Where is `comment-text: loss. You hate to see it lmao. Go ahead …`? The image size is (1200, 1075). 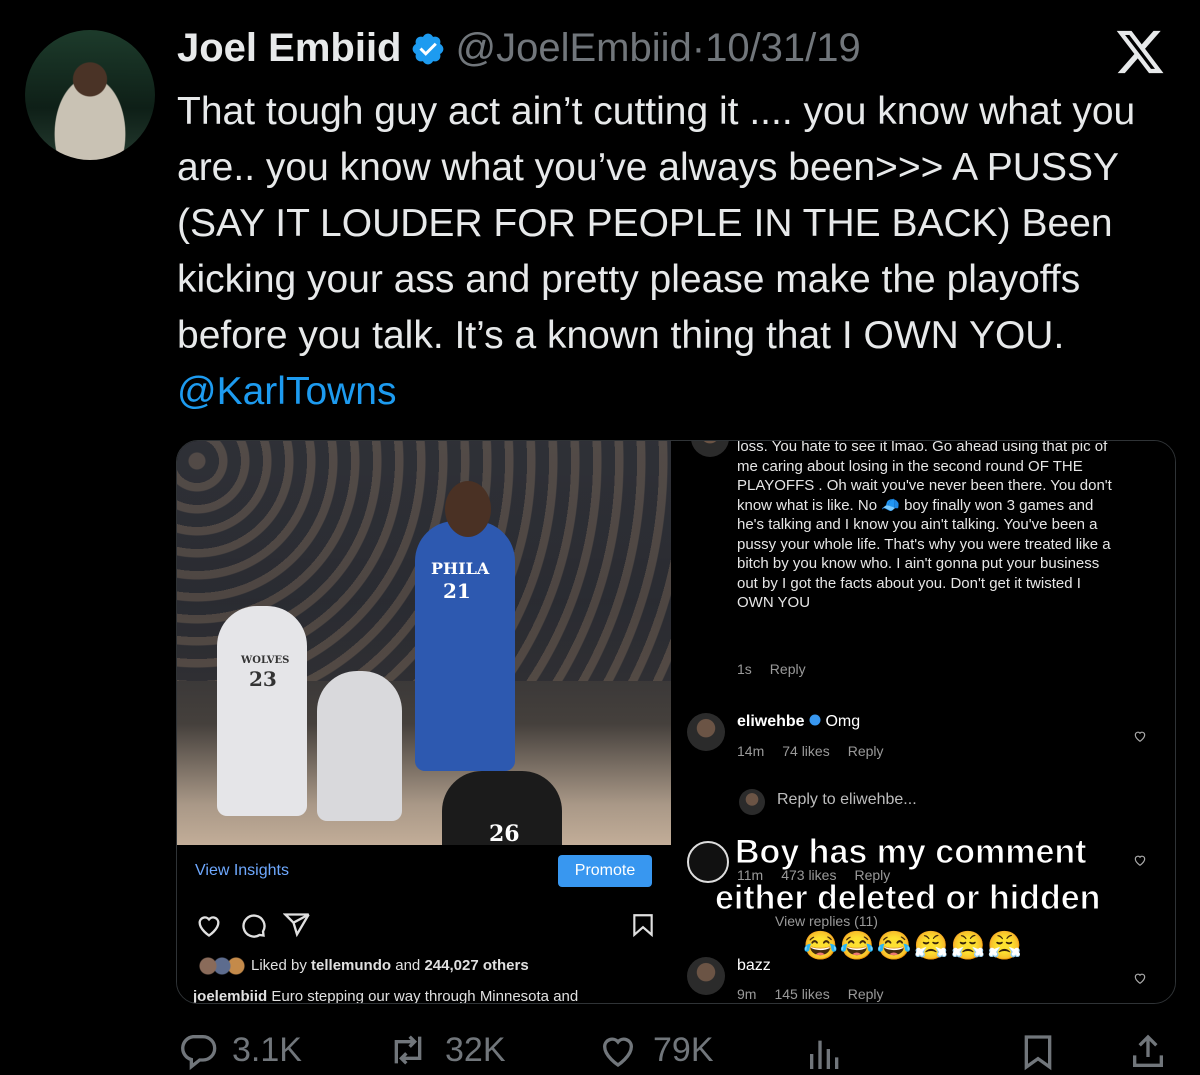 comment-text: loss. You hate to see it lmao. Go ahead … is located at coordinates (924, 525).